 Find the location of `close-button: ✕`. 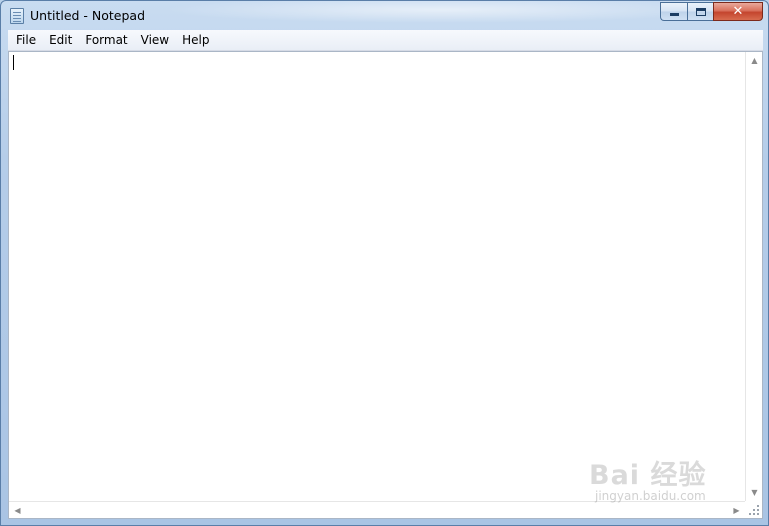

close-button: ✕ is located at coordinates (738, 11).